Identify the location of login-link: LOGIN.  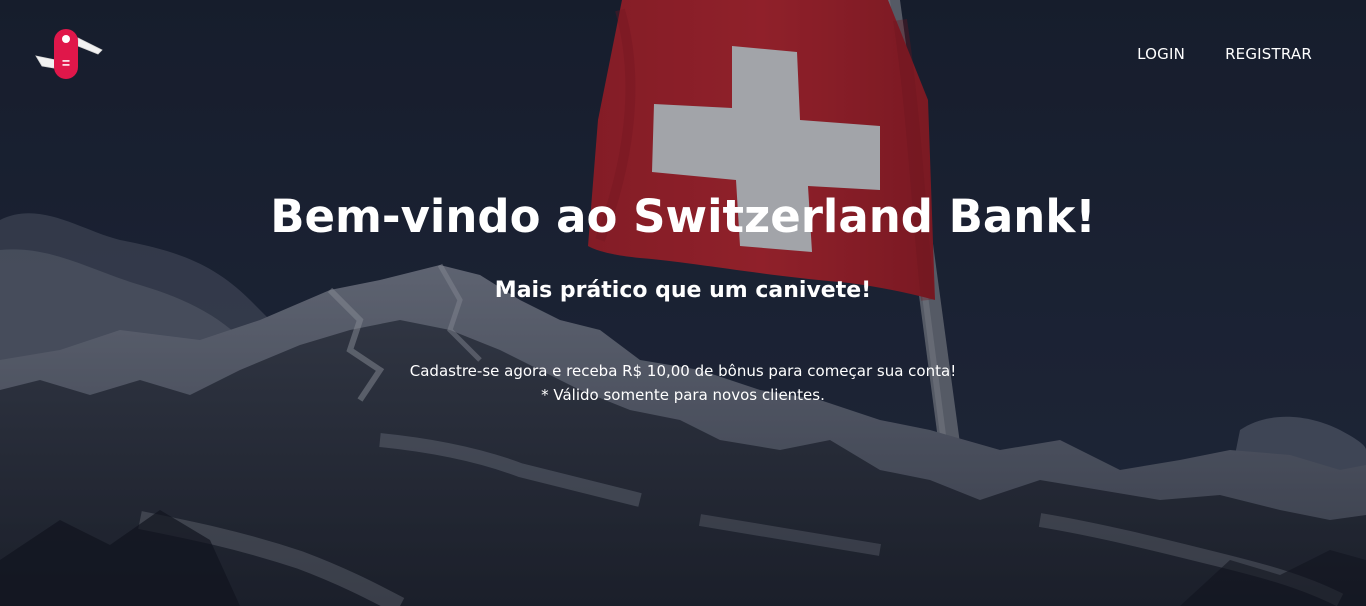
(1161, 54).